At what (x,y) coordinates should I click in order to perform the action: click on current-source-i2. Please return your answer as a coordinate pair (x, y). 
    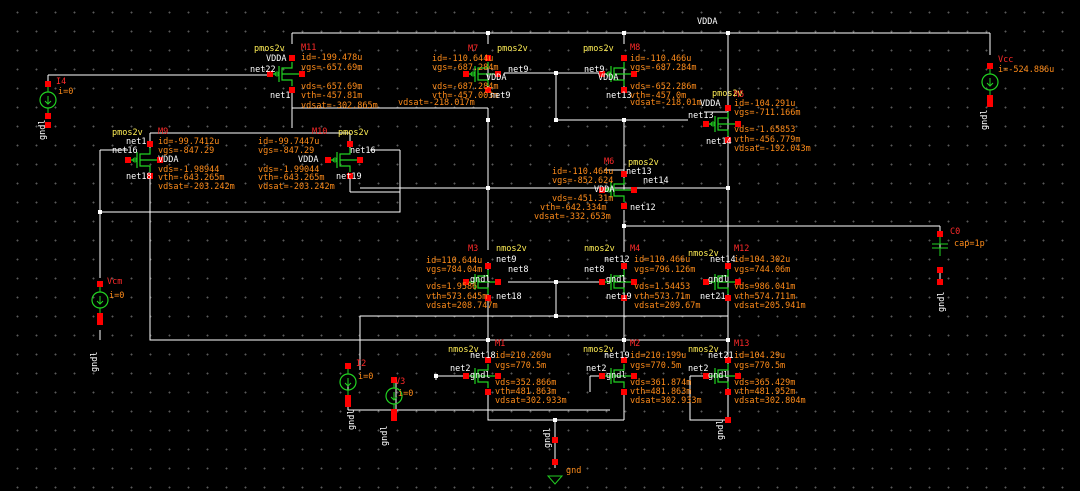
    Looking at the image, I should click on (348, 382).